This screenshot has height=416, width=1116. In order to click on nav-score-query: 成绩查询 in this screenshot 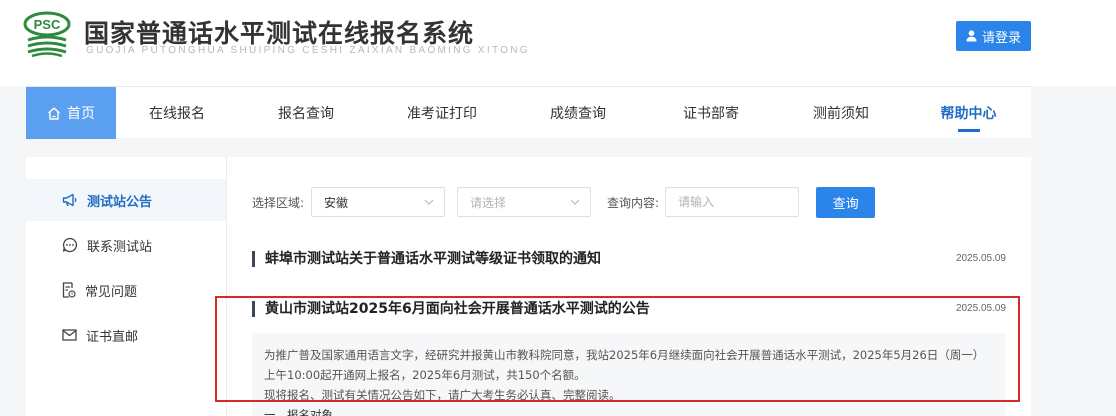, I will do `click(578, 113)`.